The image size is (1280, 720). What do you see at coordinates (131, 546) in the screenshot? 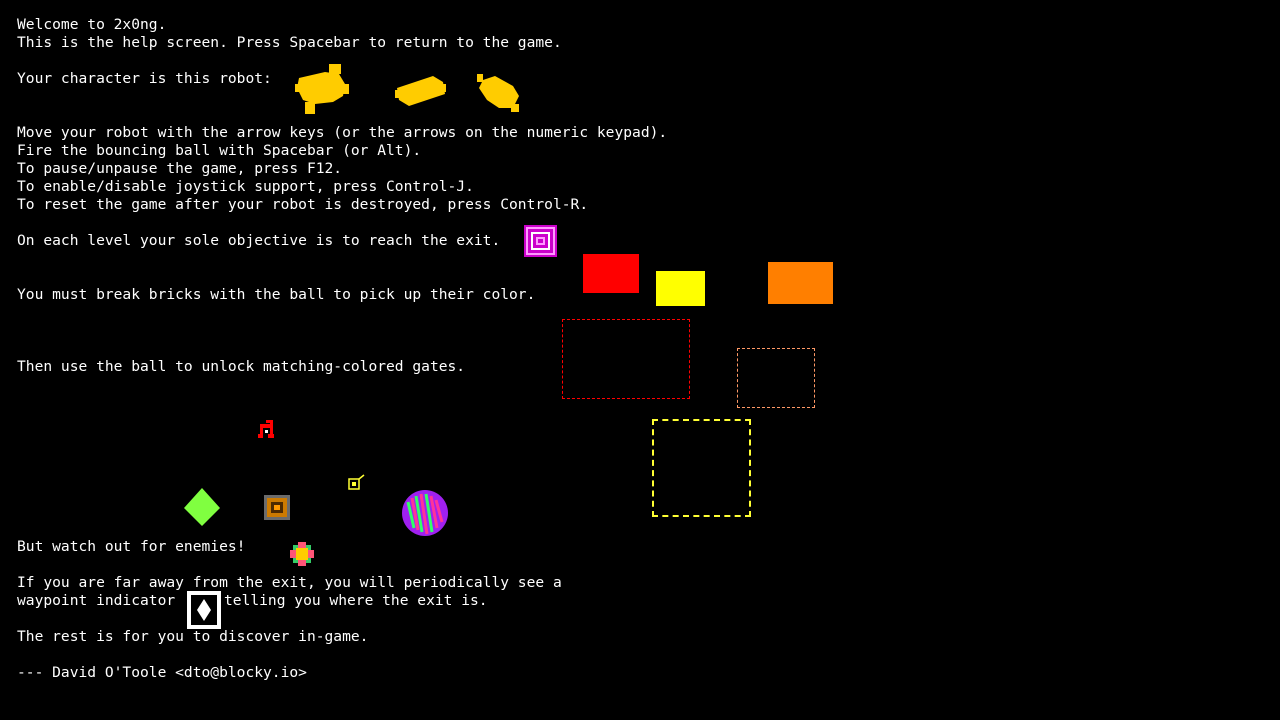
I see `enemies-text: But watch out for enemies!` at bounding box center [131, 546].